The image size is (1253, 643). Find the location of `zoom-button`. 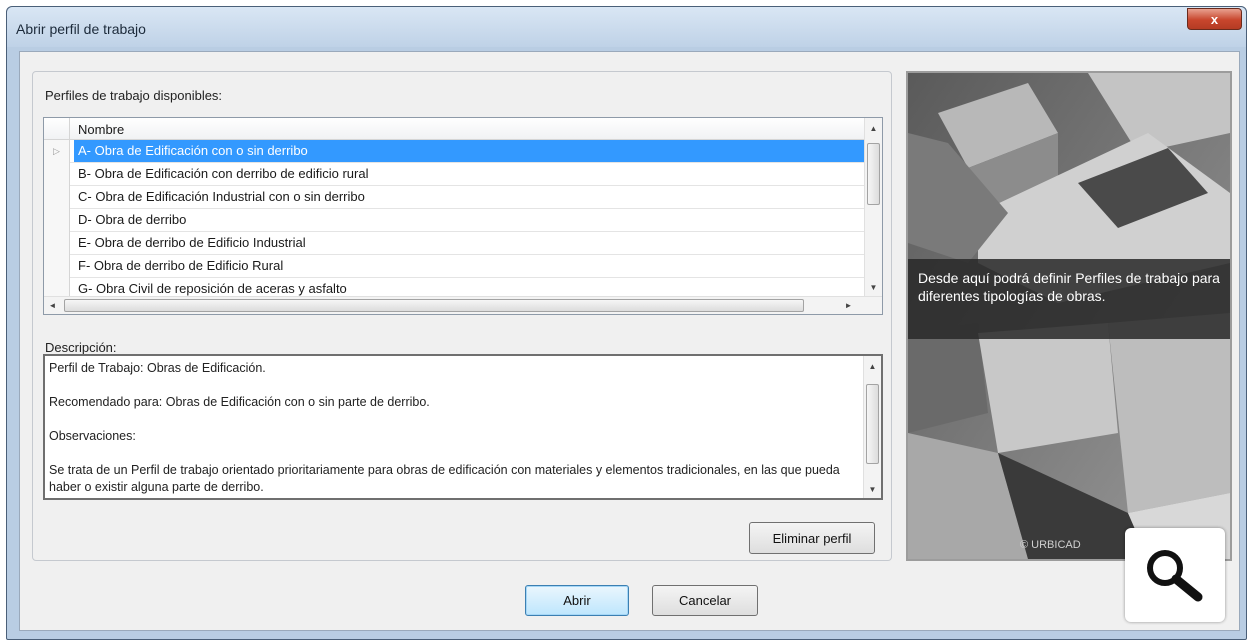

zoom-button is located at coordinates (1175, 575).